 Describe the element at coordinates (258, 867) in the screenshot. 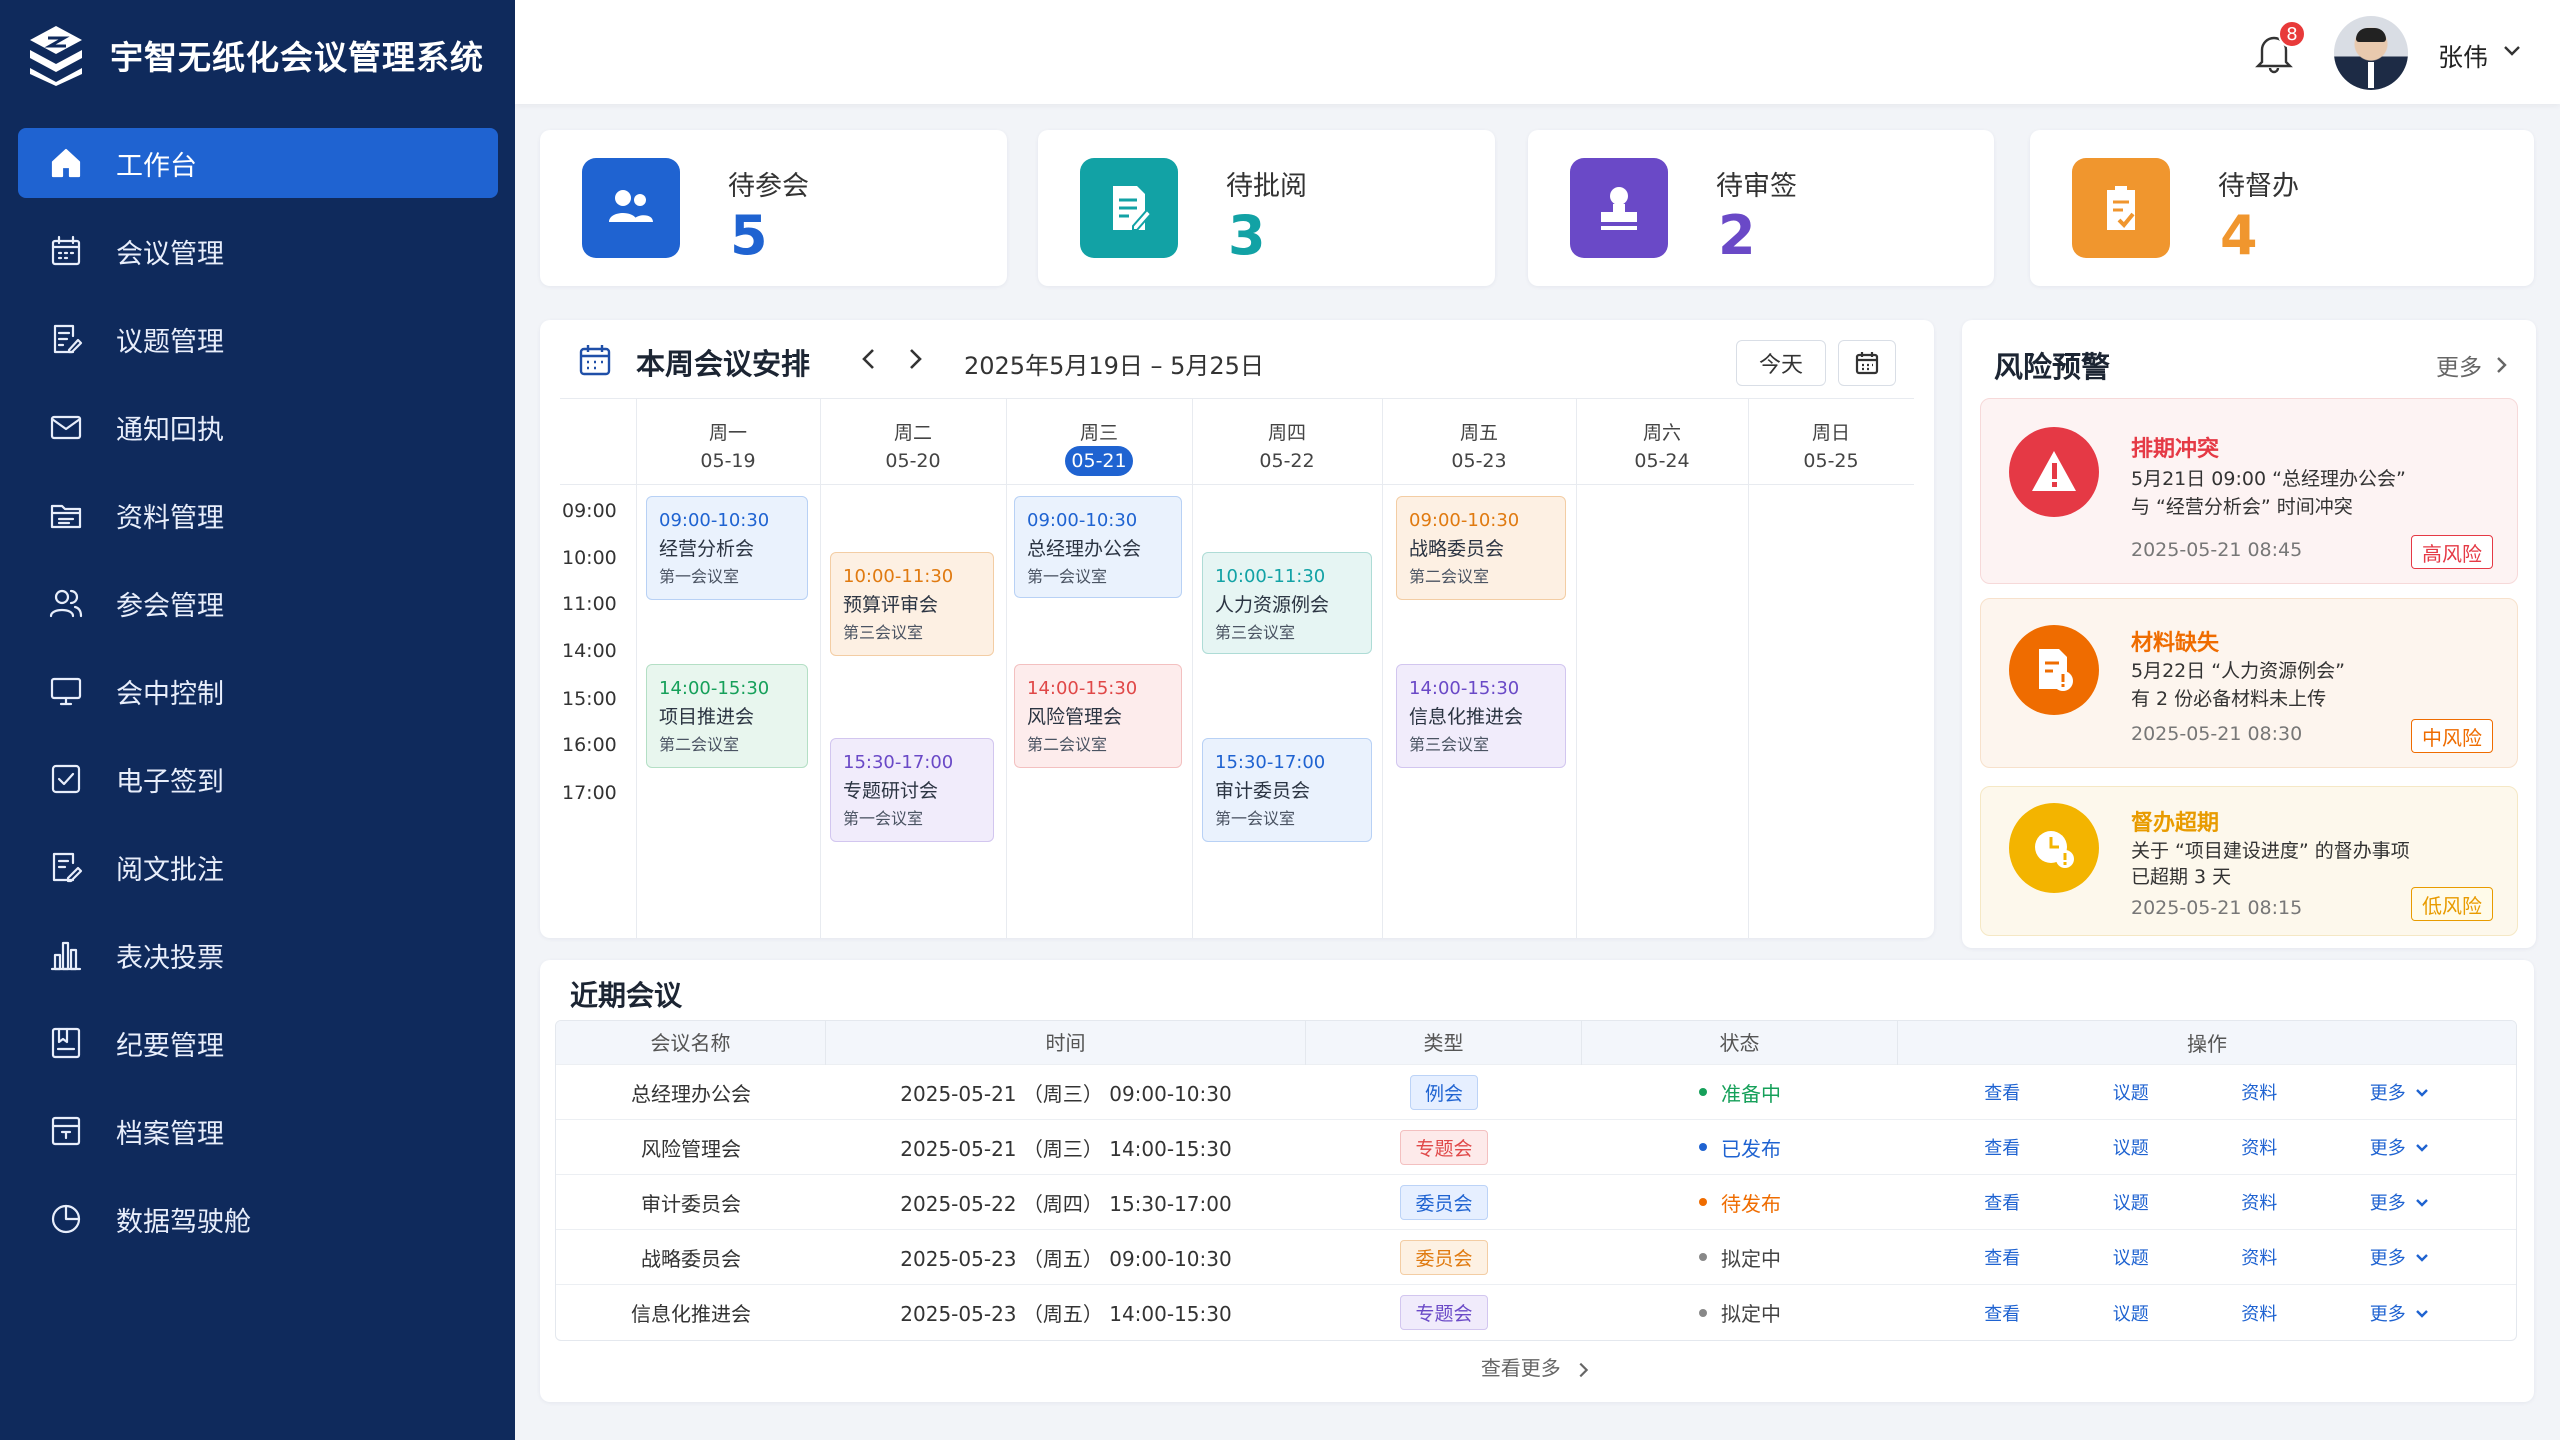

I see `sidebar-item-annotation: 阅文批注` at that location.